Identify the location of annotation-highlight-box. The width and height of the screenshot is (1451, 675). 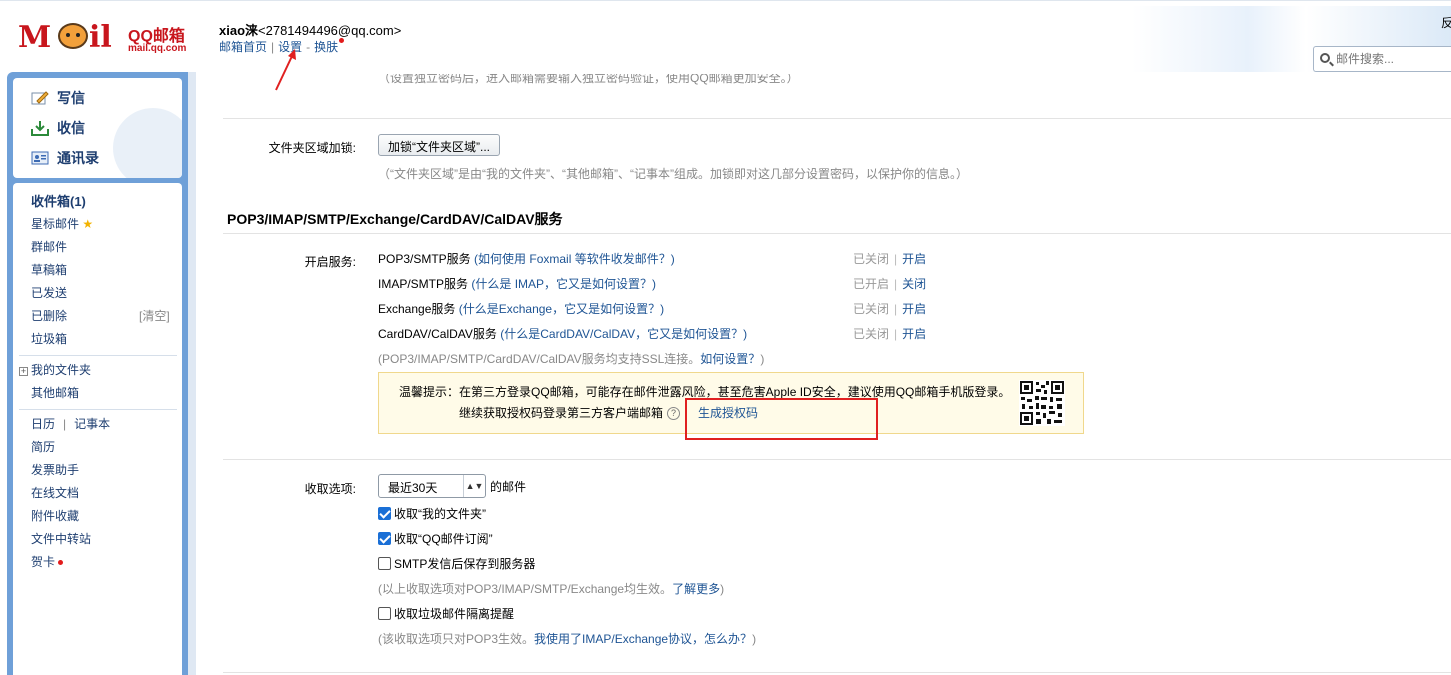
(781, 419).